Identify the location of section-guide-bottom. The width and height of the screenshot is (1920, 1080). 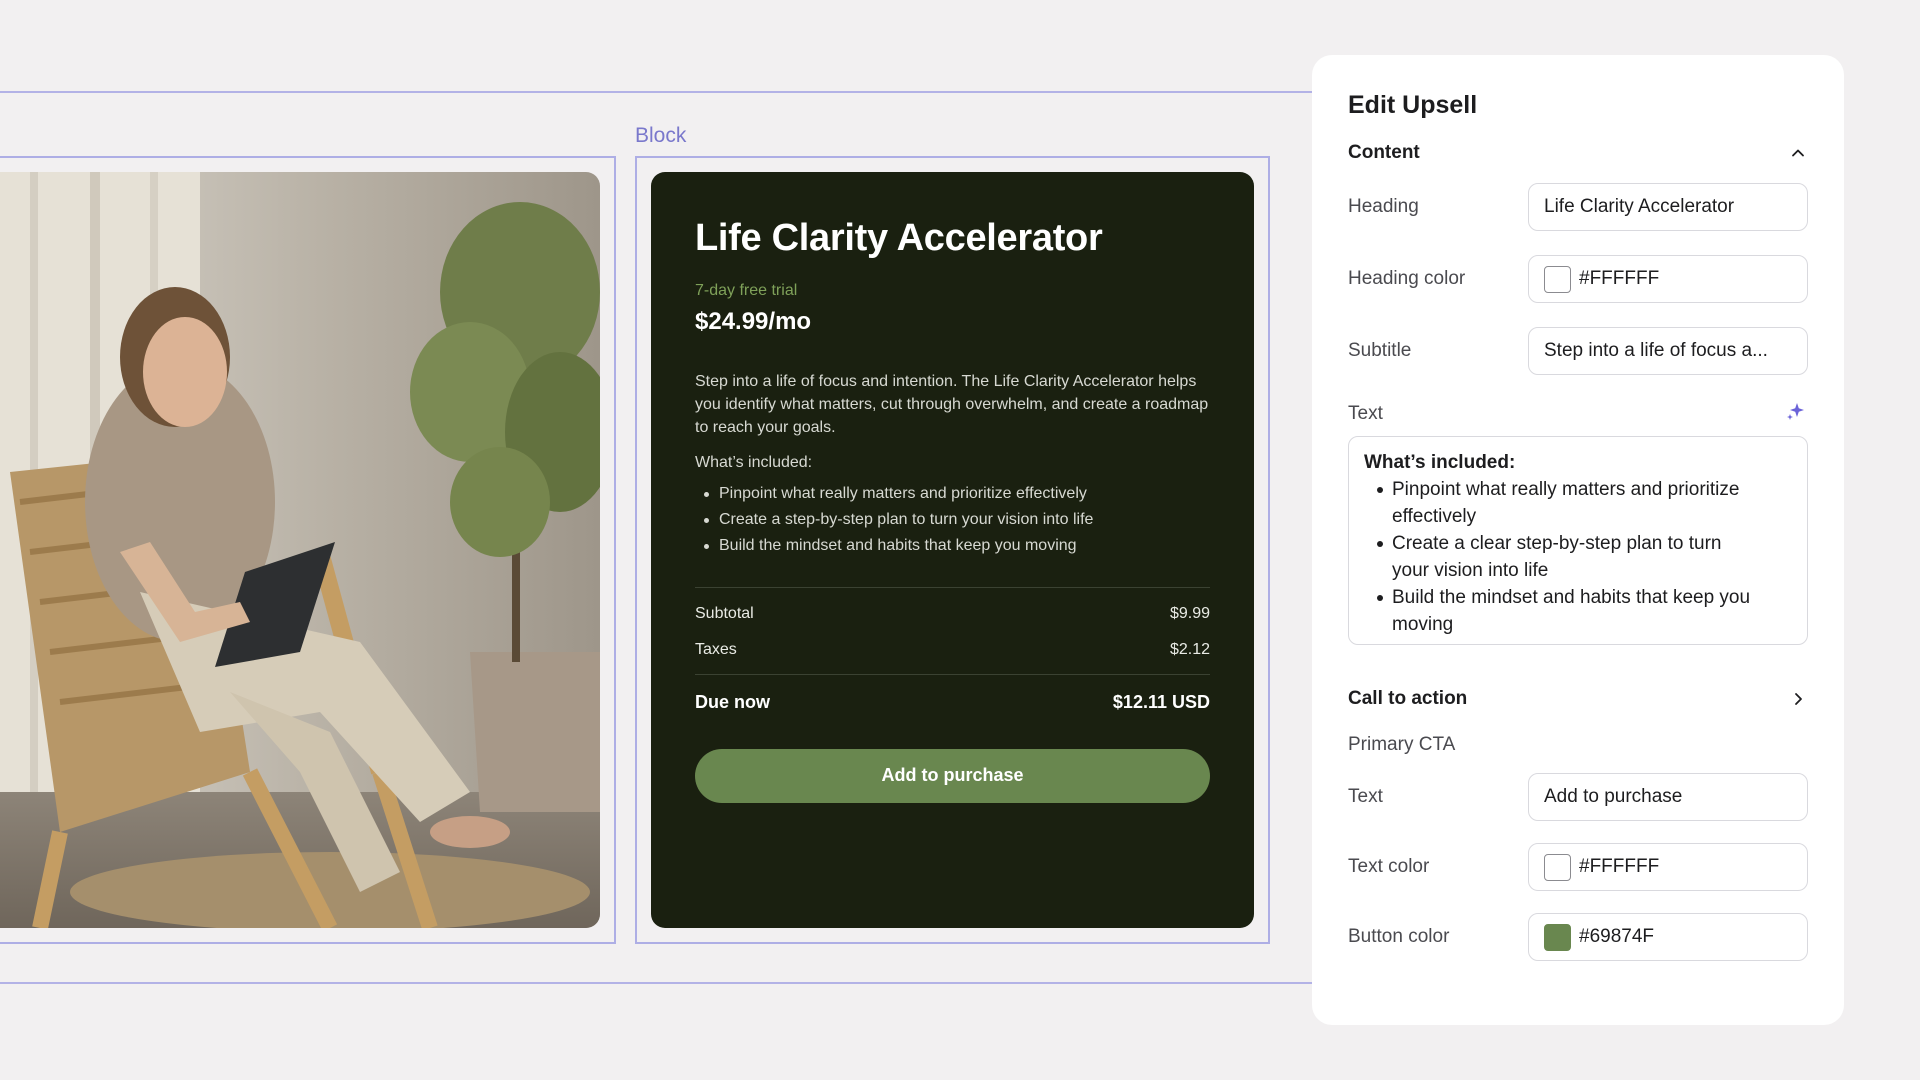
(656, 983).